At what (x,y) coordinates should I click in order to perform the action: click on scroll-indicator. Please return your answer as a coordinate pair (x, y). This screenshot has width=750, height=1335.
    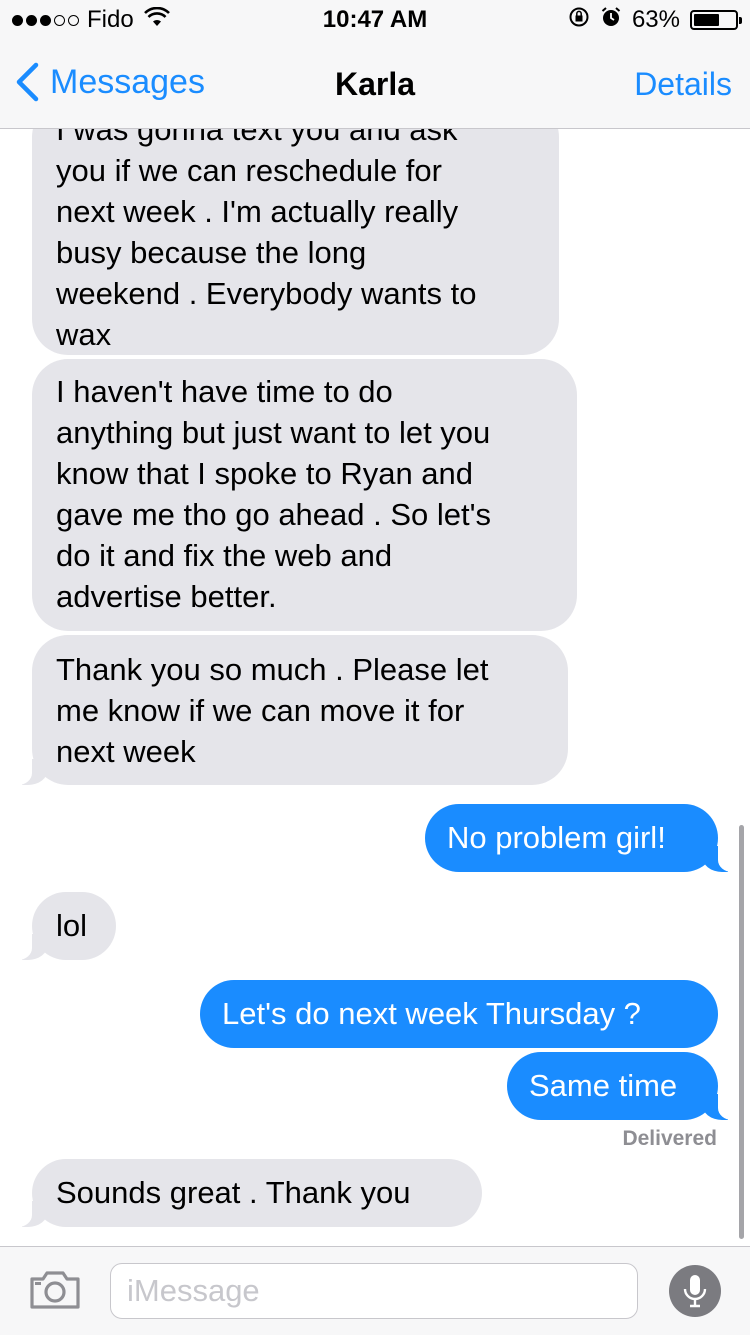
    Looking at the image, I should click on (741, 1032).